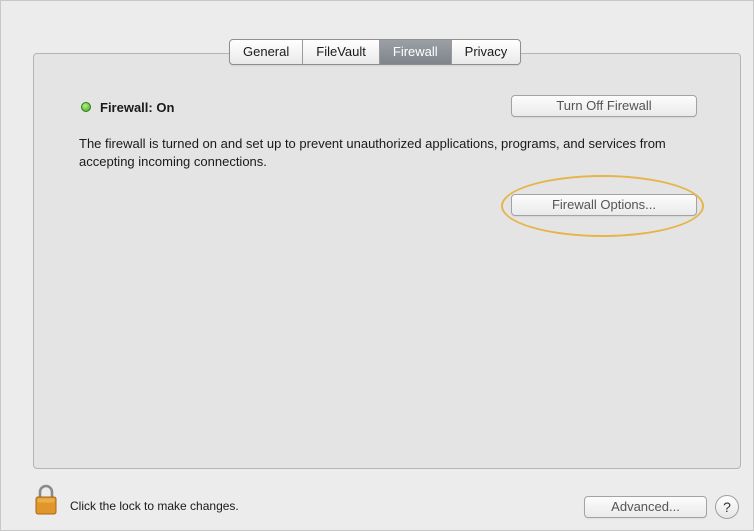 This screenshot has height=531, width=754. What do you see at coordinates (727, 507) in the screenshot?
I see `help-button: ?` at bounding box center [727, 507].